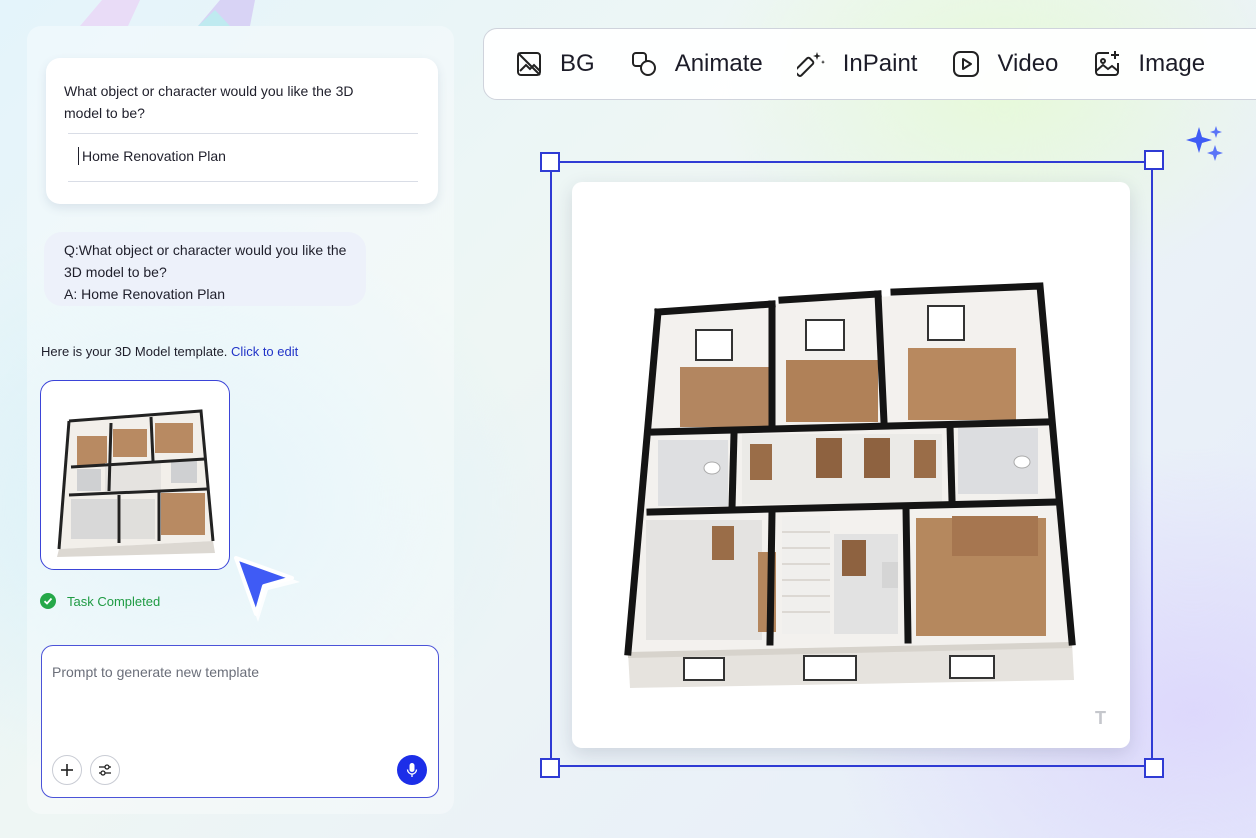 The image size is (1256, 838). I want to click on template-message-text: Here is your 3D Model template., so click(134, 351).